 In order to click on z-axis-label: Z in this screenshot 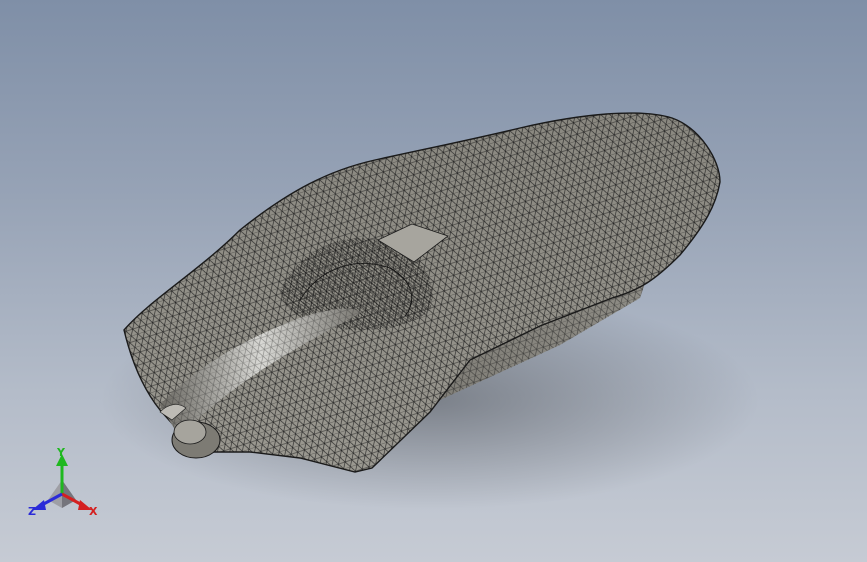, I will do `click(32, 511)`.